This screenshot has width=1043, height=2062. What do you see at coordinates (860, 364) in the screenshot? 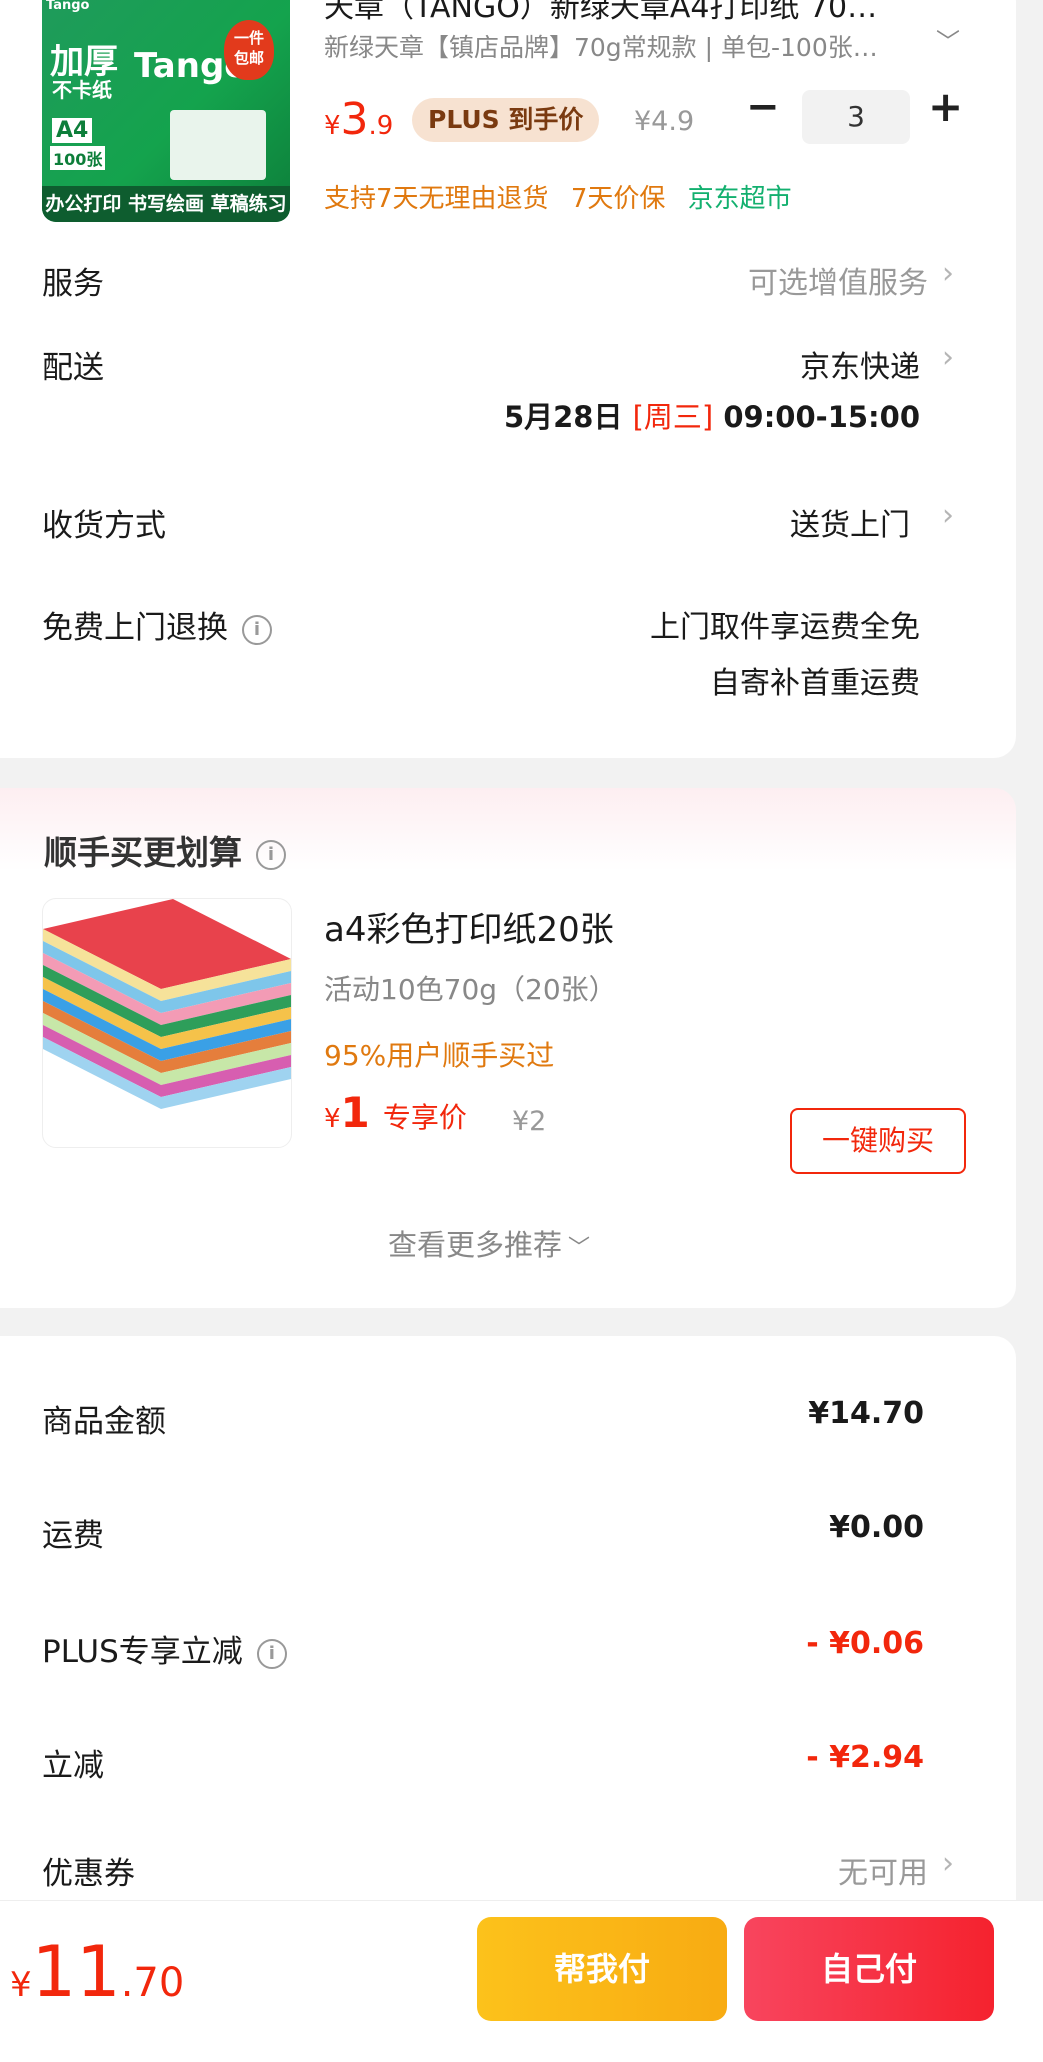
I see `delivery-value: 京东快递` at bounding box center [860, 364].